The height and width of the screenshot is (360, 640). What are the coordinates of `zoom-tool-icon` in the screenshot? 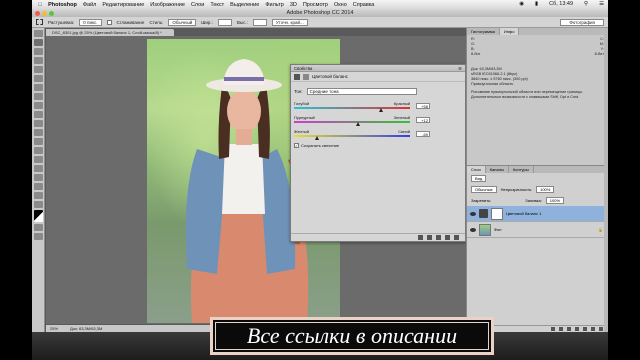 It's located at (38, 204).